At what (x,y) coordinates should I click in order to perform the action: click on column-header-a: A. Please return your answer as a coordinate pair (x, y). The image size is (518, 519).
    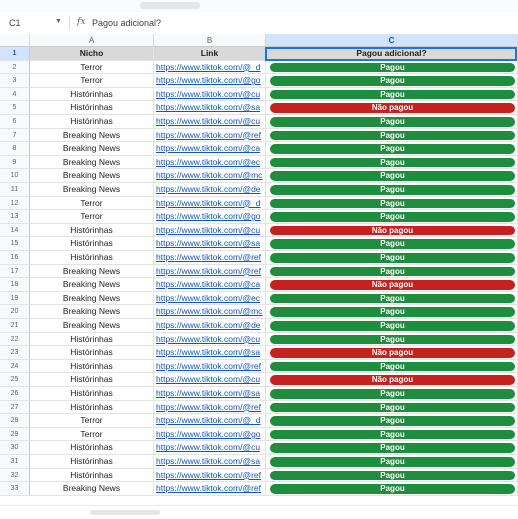
    Looking at the image, I should click on (92, 40).